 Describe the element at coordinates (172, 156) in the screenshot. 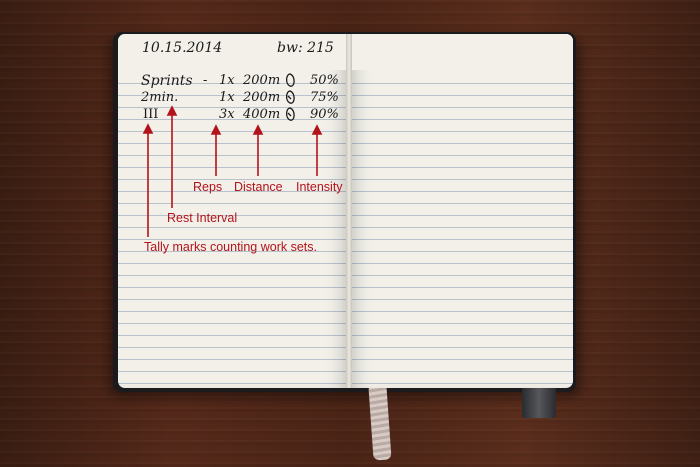

I see `arrow-rest-interval` at that location.